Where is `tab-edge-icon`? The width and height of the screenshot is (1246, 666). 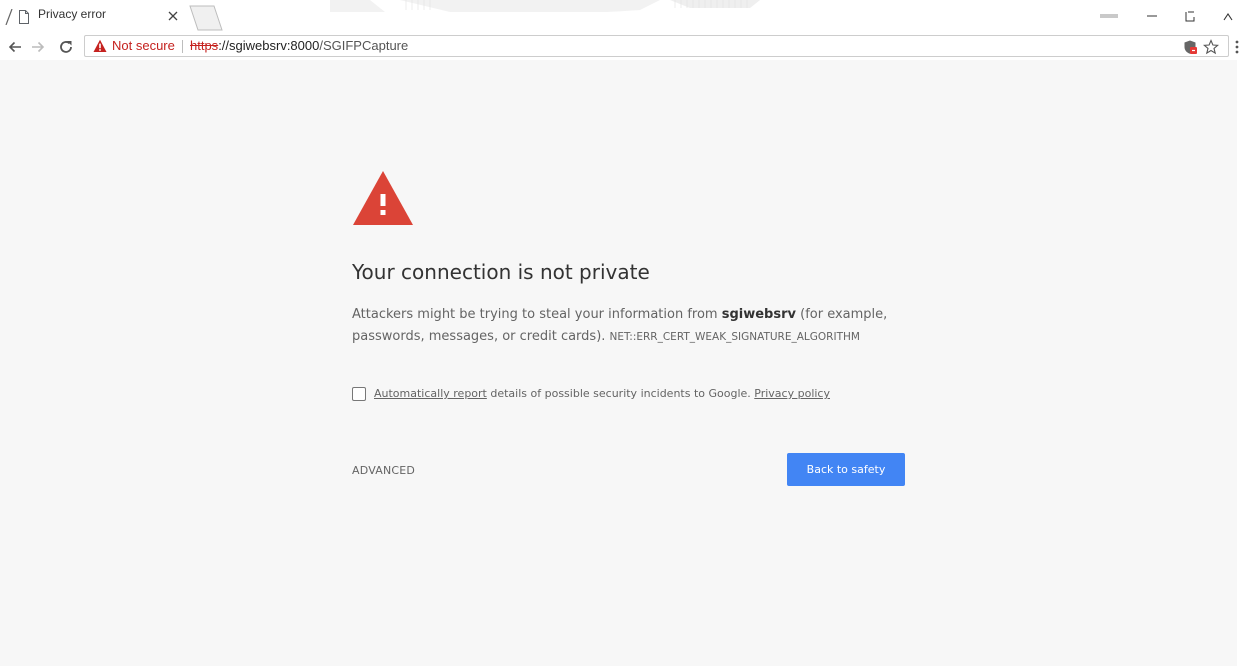 tab-edge-icon is located at coordinates (9, 17).